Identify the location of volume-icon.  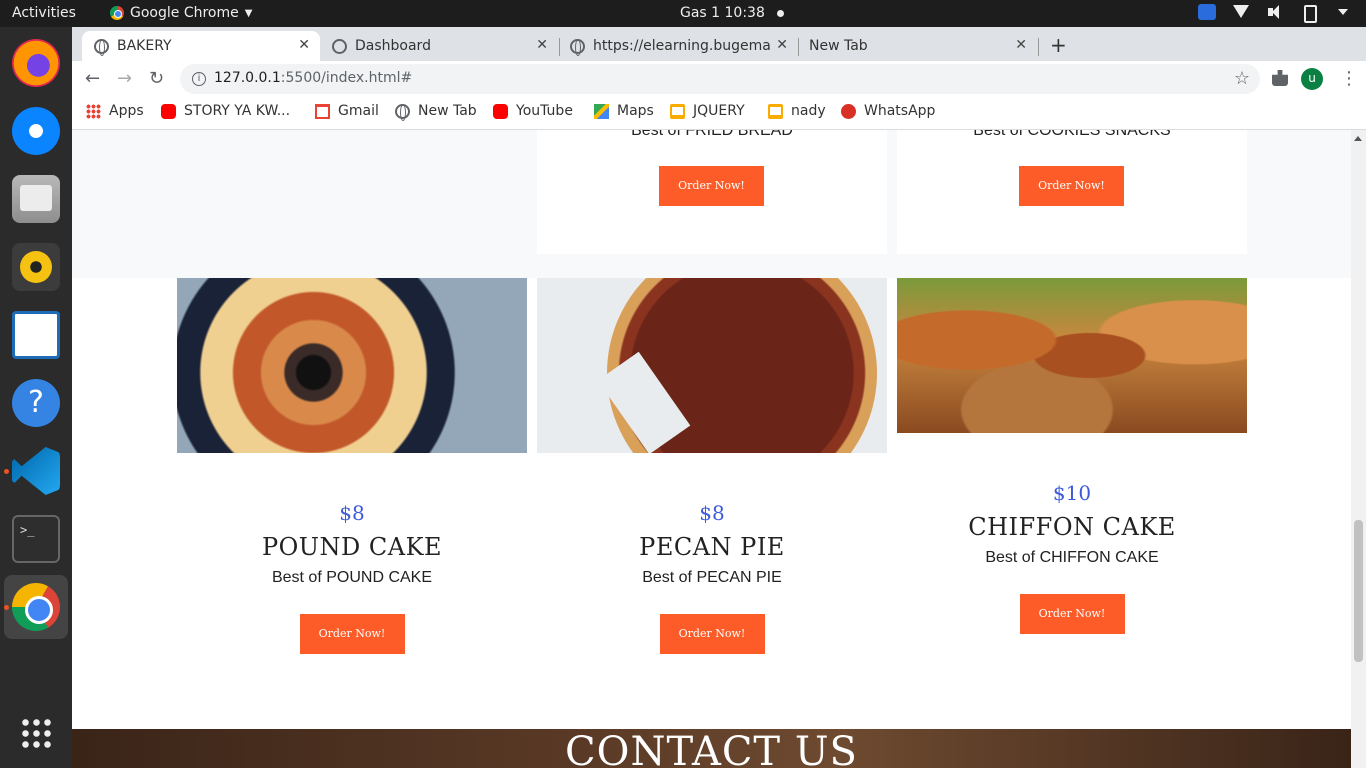
(1275, 12).